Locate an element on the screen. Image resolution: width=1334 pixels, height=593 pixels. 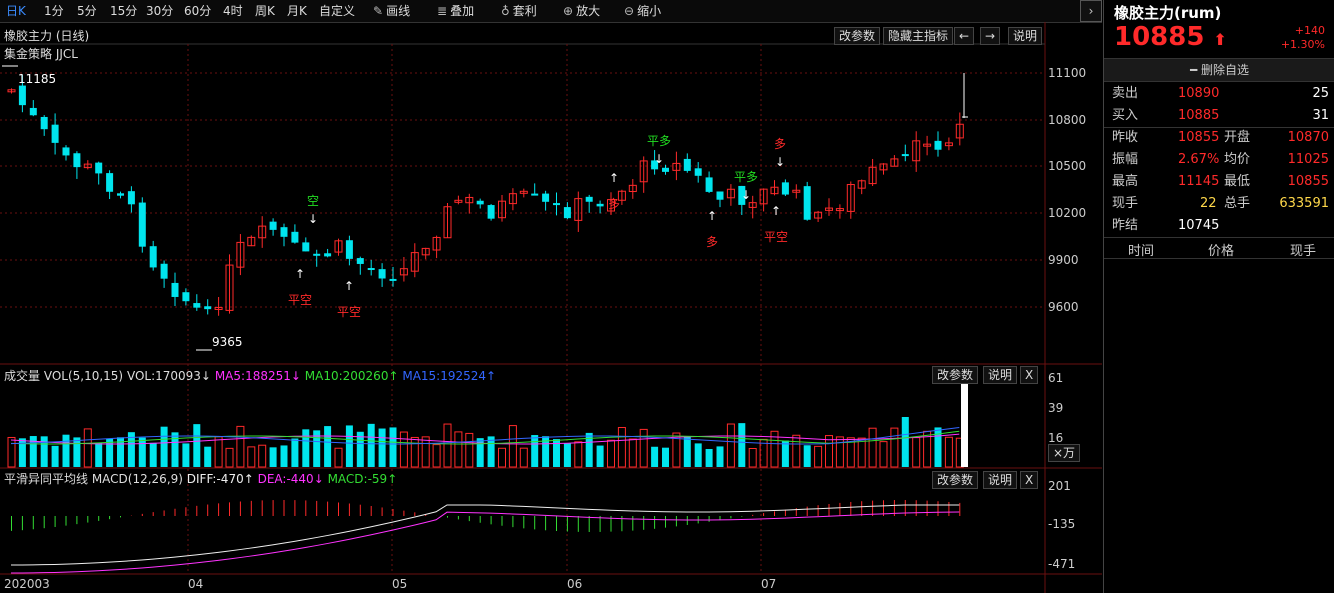
stat-value: 22 is located at coordinates (1208, 203).